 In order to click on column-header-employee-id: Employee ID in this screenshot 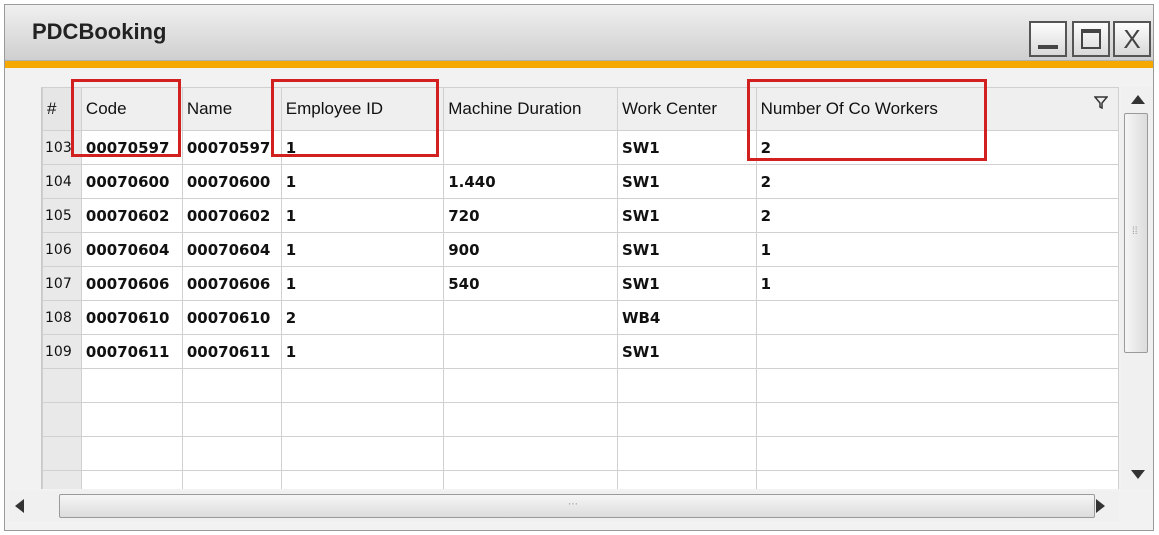, I will do `click(362, 109)`.